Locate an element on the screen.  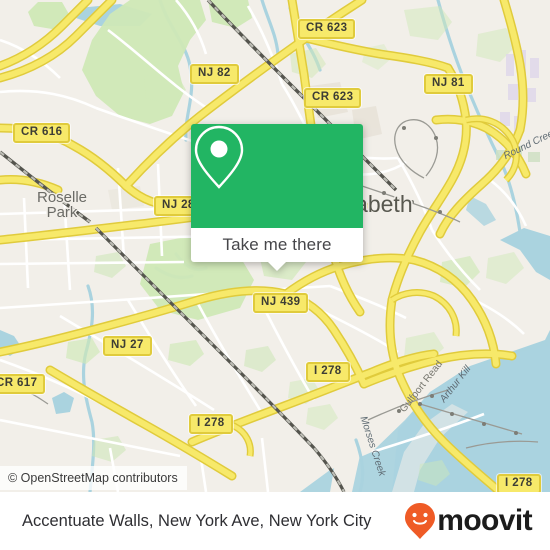
osm-attribution: © OpenStreetMap contributors is located at coordinates (93, 478).